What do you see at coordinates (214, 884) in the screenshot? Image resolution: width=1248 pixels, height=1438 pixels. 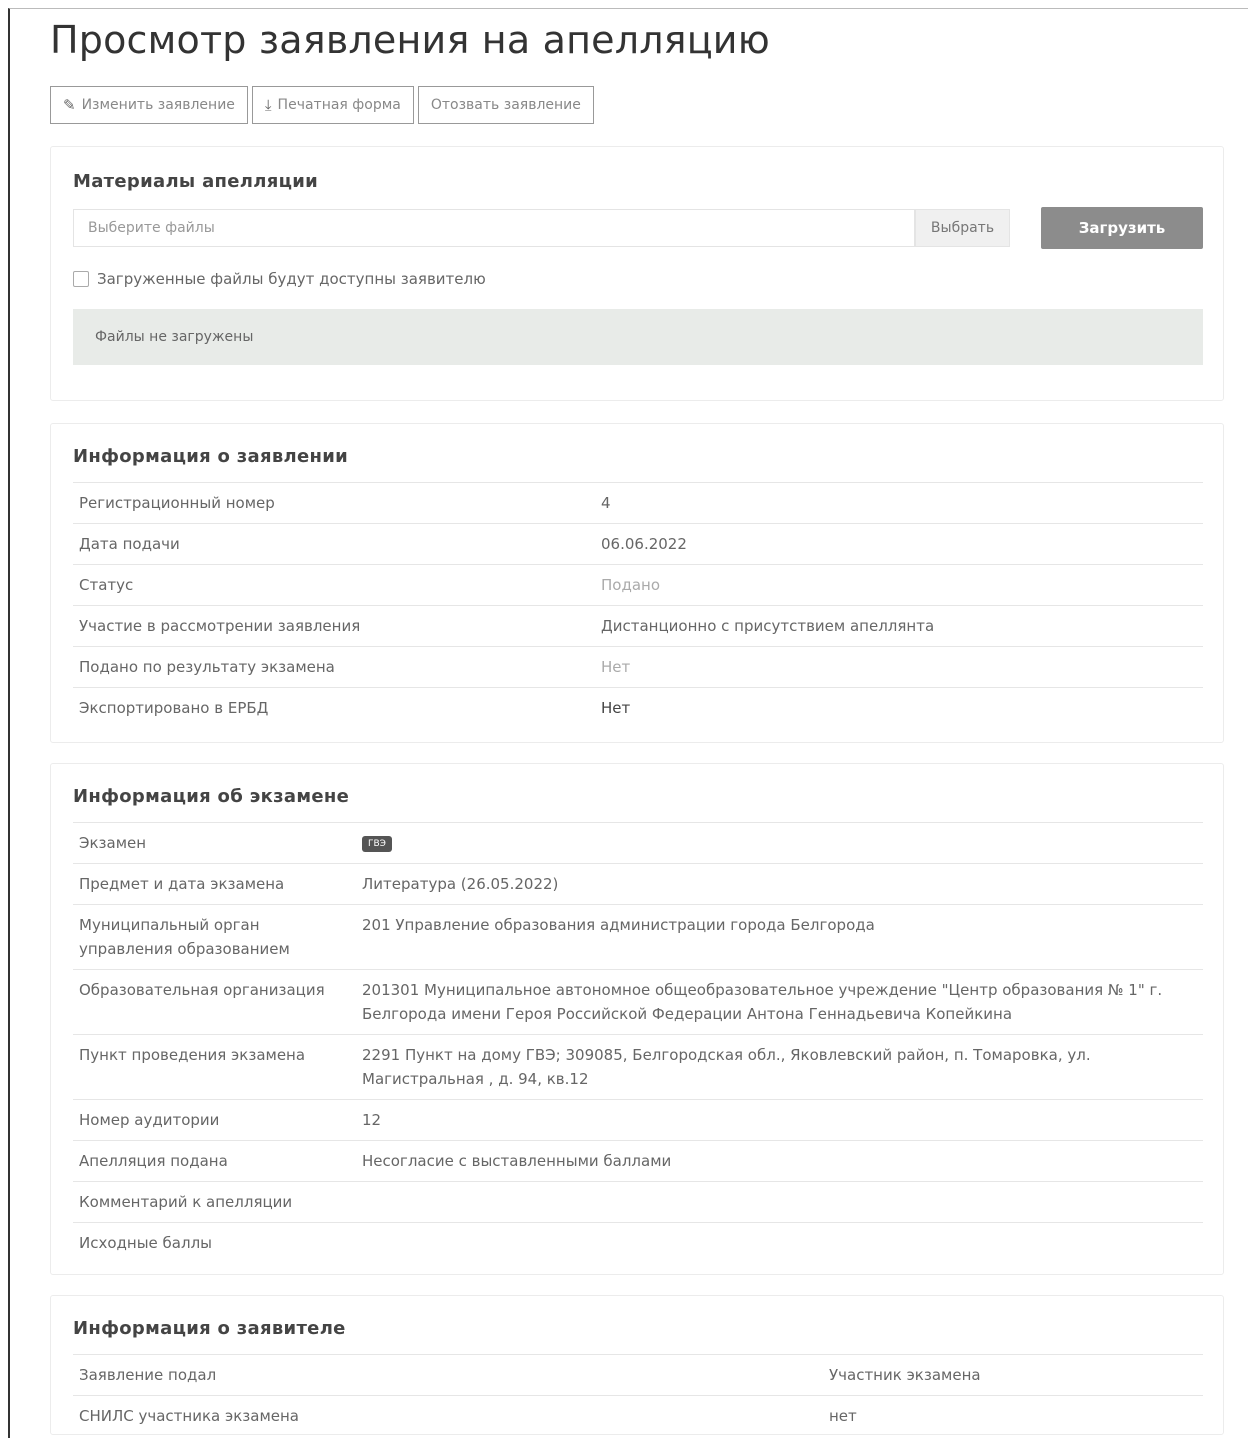 I see `row-key: Предмет и дата экзамена` at bounding box center [214, 884].